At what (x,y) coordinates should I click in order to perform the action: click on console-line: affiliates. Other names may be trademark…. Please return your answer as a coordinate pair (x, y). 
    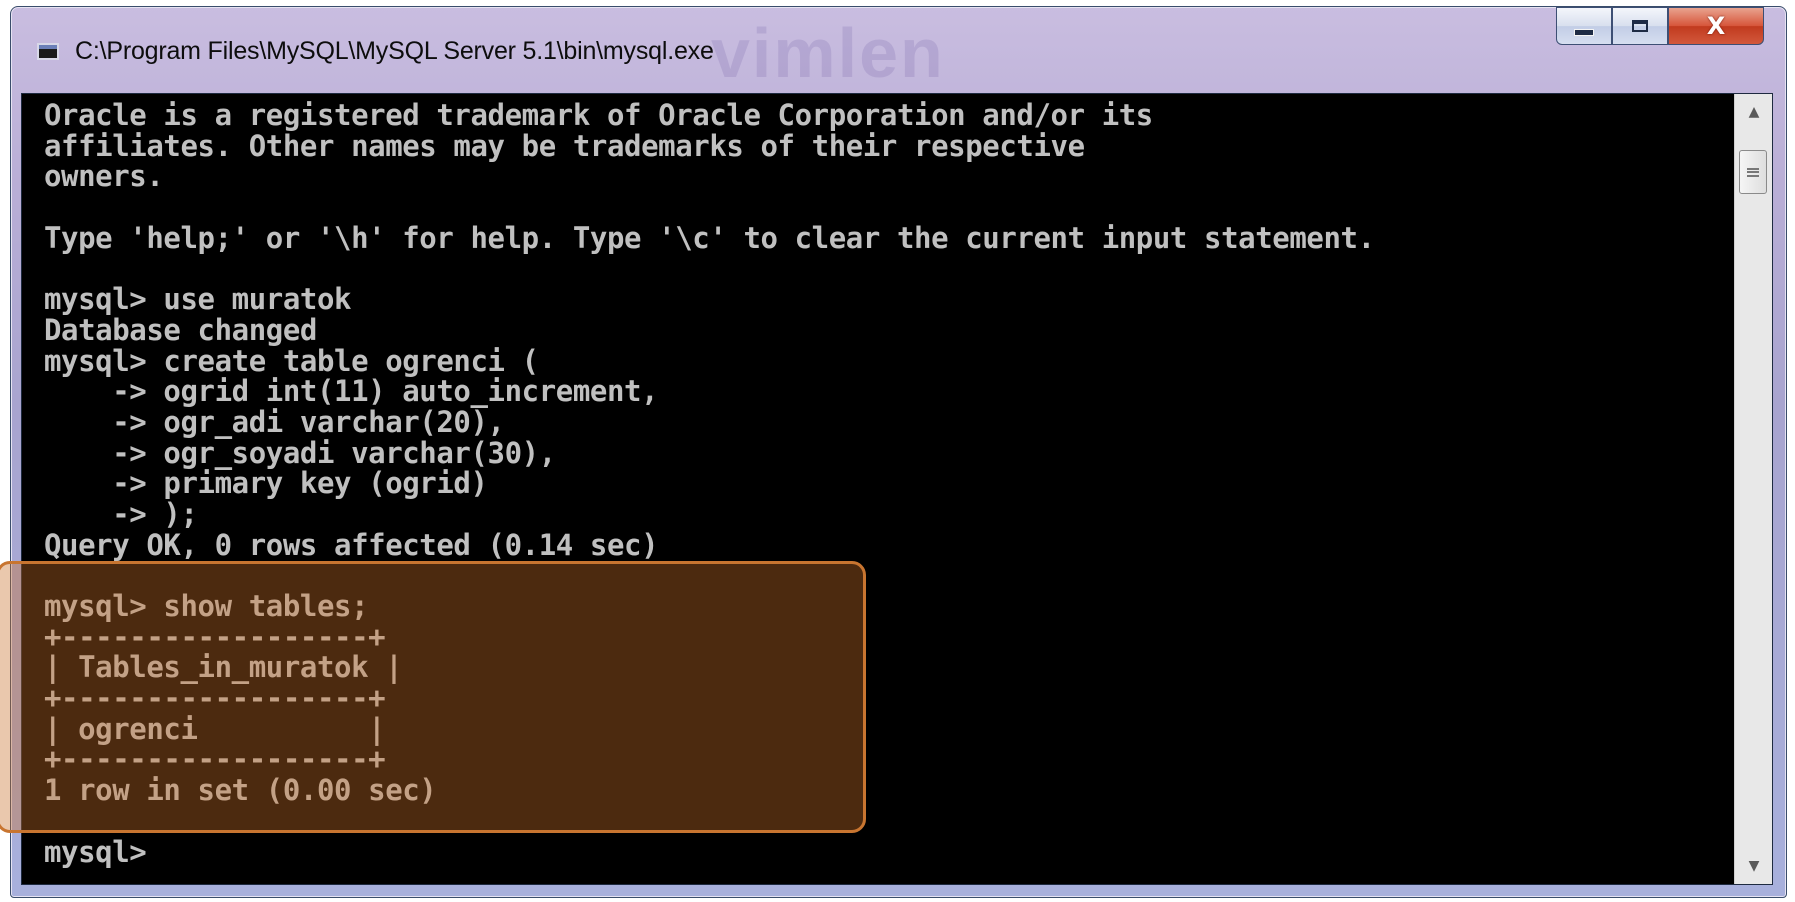
    Looking at the image, I should click on (564, 145).